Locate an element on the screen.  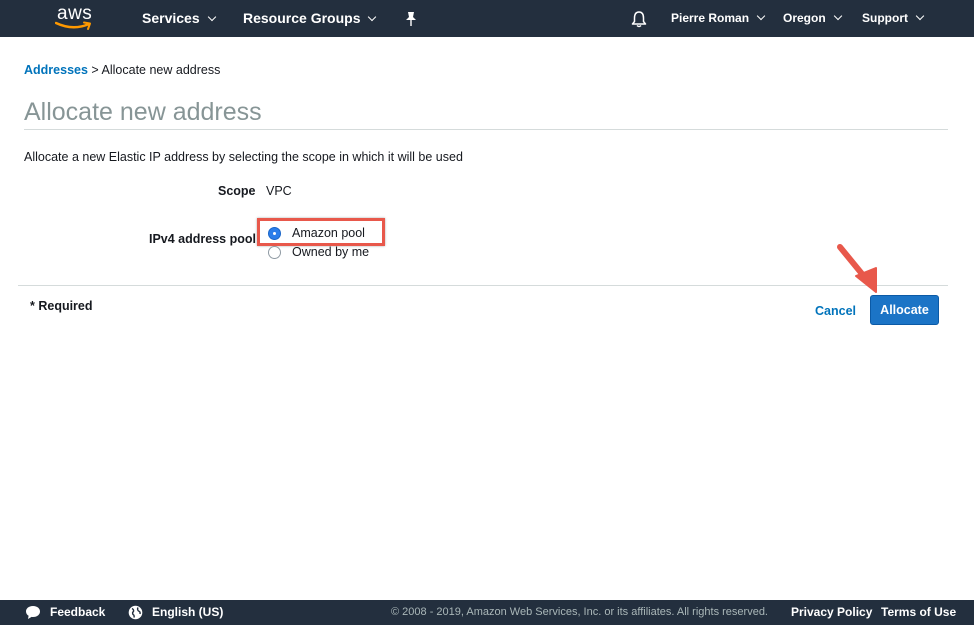
globe-icon is located at coordinates (135, 612).